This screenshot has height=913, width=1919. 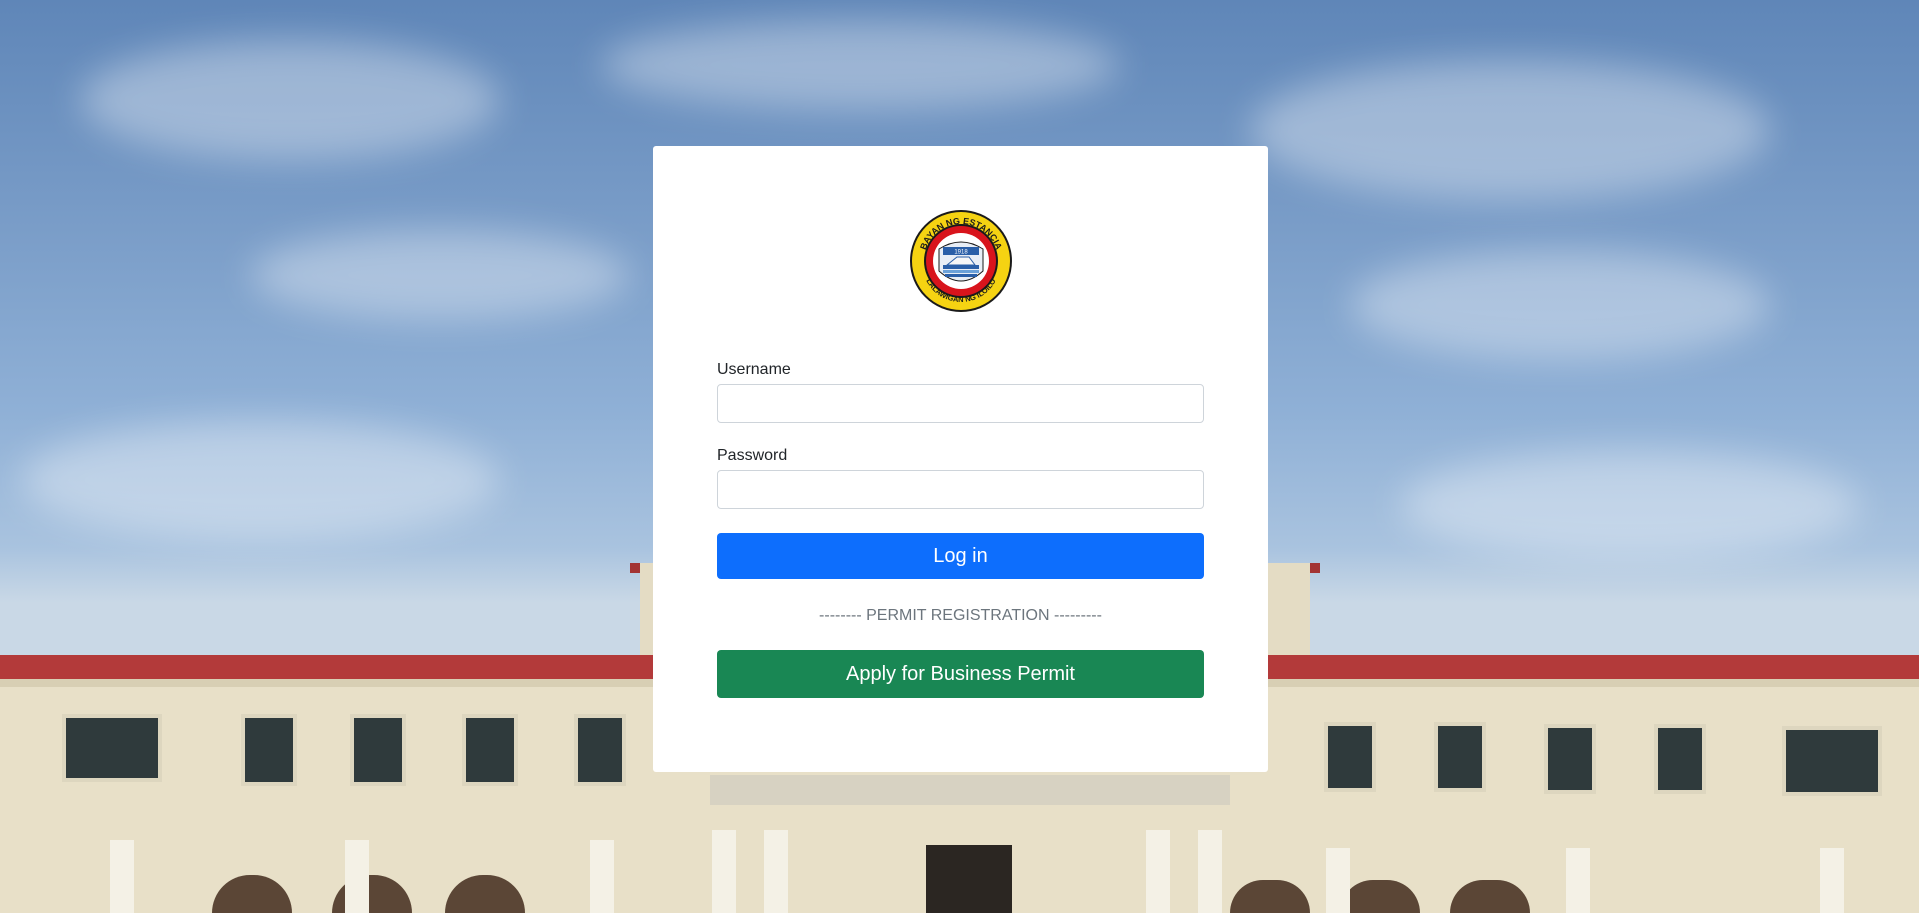 I want to click on login-button: Log in, so click(x=960, y=556).